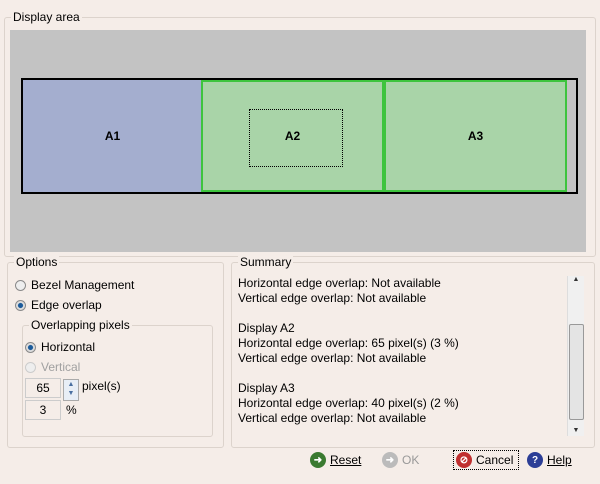  Describe the element at coordinates (266, 388) in the screenshot. I see `summary-line: Display A3` at that location.